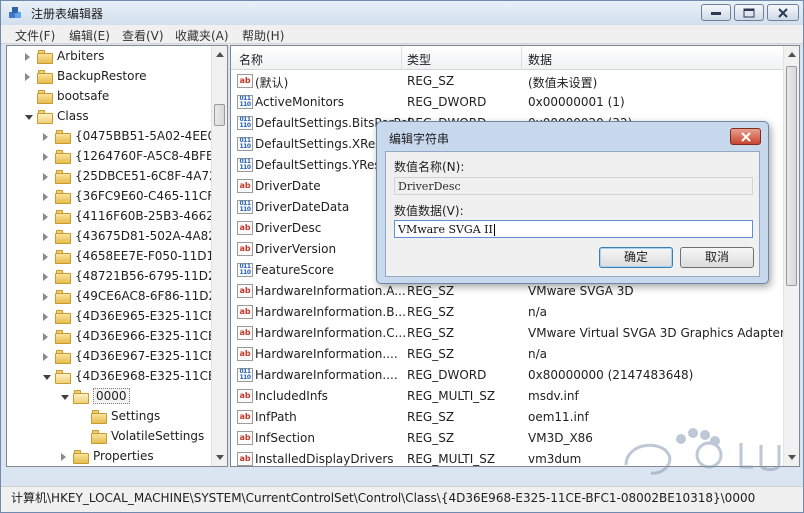 The width and height of the screenshot is (804, 513). Describe the element at coordinates (219, 256) in the screenshot. I see `tree-scrollbar` at that location.